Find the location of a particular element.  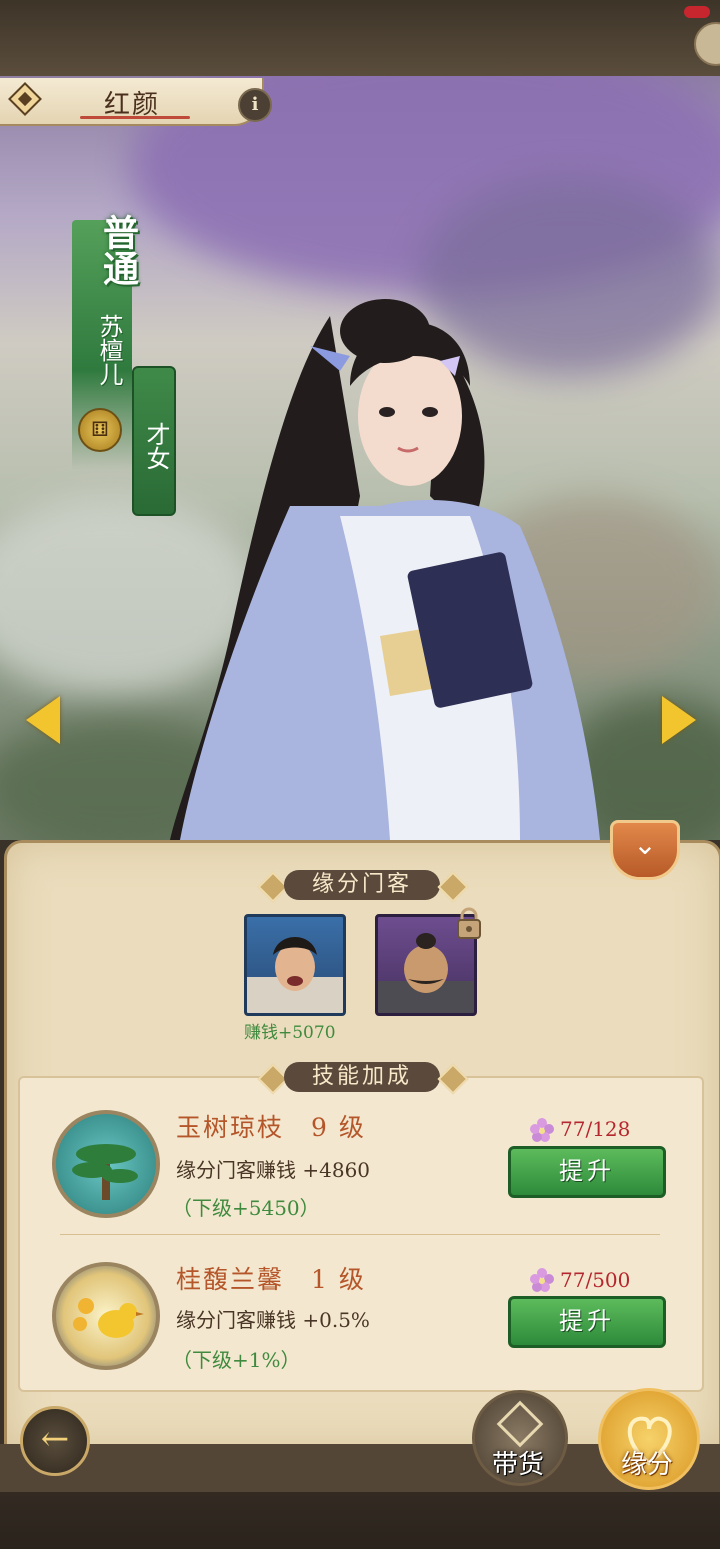

diamond-menu-icon is located at coordinates (25, 99).